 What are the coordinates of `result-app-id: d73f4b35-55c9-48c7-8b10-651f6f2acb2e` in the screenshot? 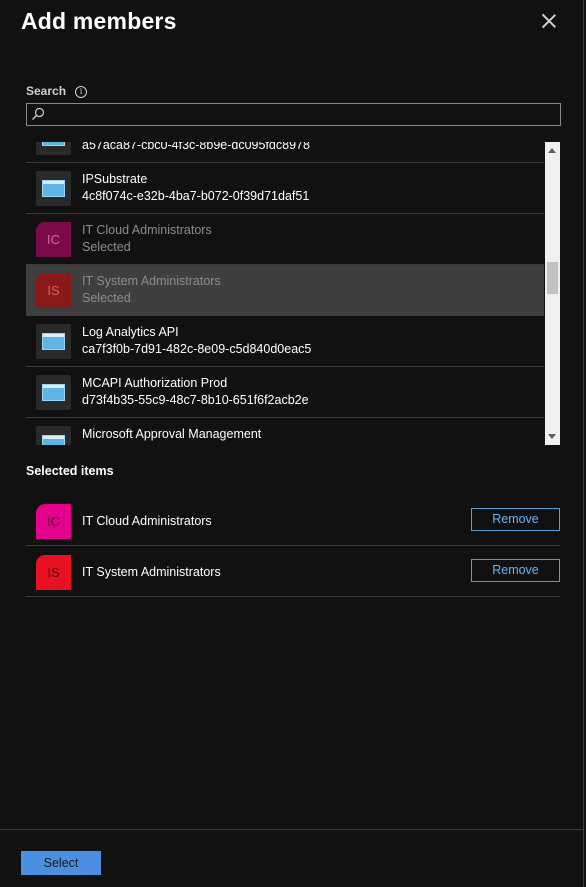 It's located at (195, 400).